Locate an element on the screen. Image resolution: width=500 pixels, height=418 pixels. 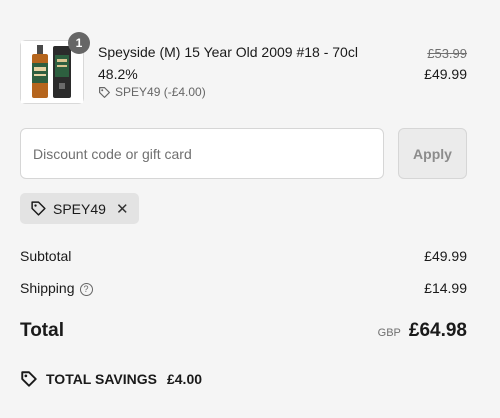
help-icon: ? is located at coordinates (86, 289).